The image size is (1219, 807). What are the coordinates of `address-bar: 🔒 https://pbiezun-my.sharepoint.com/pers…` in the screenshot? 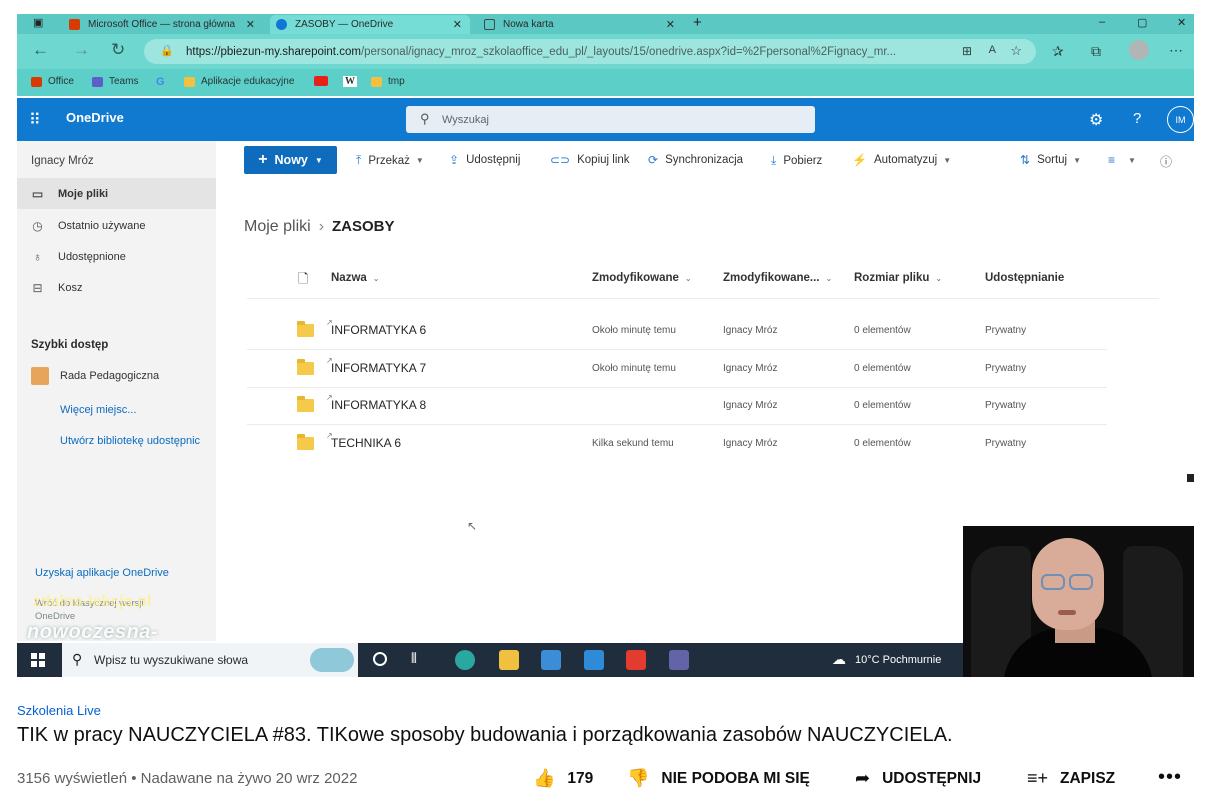 It's located at (590, 51).